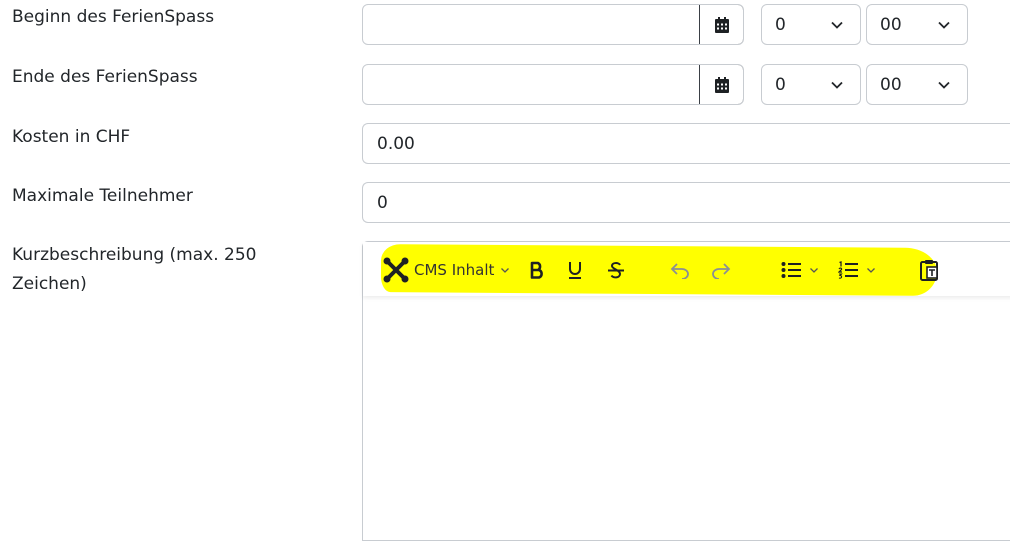 The image size is (1010, 541). I want to click on cms-content-label: CMS Inhalt, so click(454, 270).